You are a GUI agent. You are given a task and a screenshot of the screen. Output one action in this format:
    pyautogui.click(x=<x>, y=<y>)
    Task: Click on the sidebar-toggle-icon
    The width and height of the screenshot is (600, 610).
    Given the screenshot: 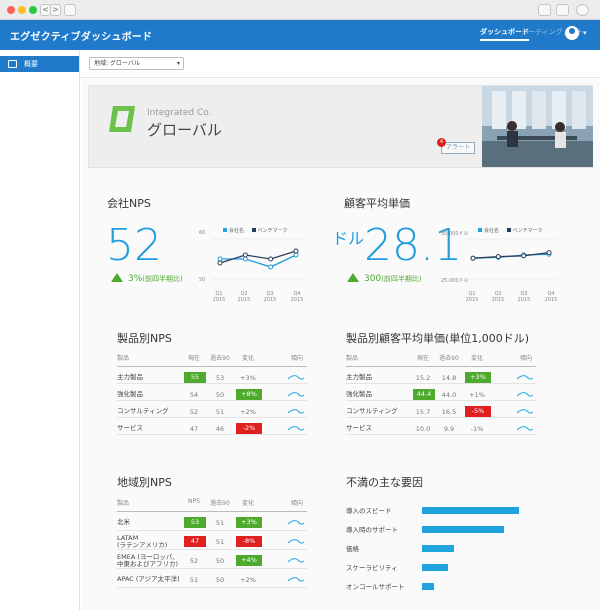 What is the action you would take?
    pyautogui.click(x=70, y=10)
    